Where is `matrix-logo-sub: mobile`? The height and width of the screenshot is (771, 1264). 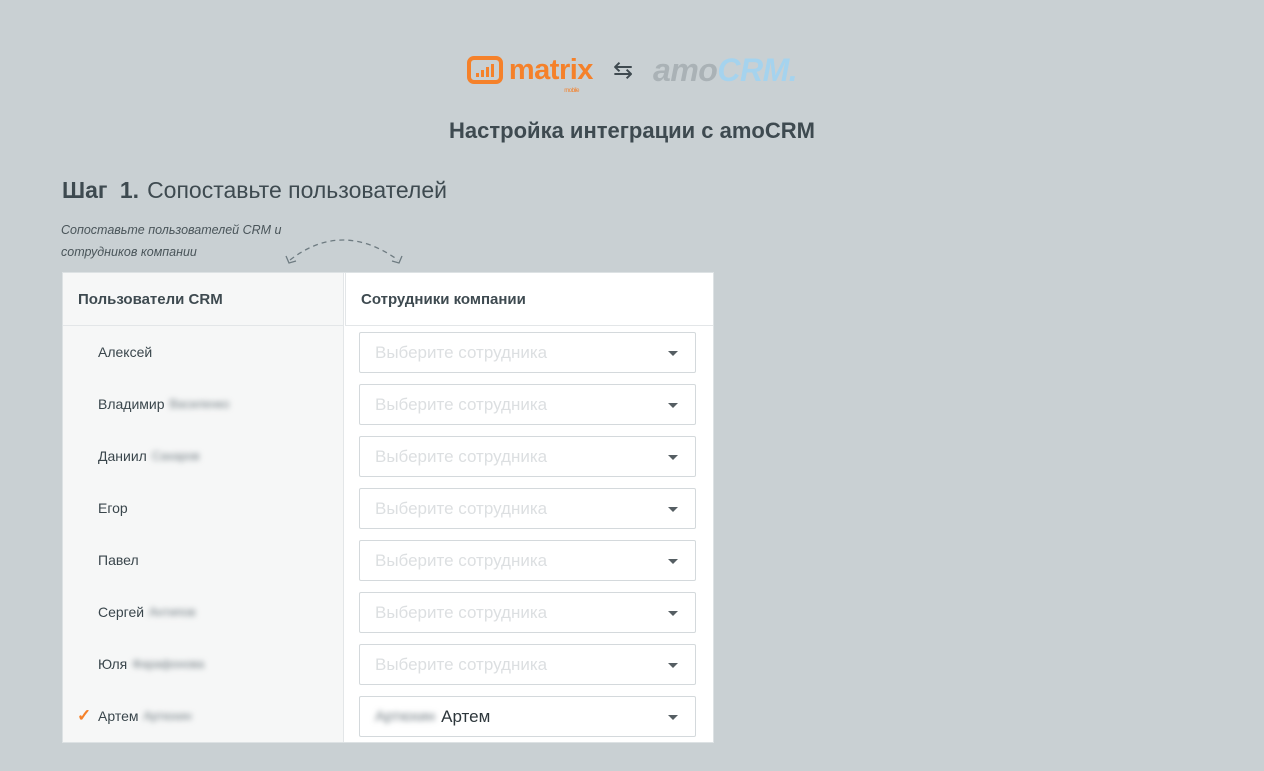
matrix-logo-sub: mobile is located at coordinates (571, 90).